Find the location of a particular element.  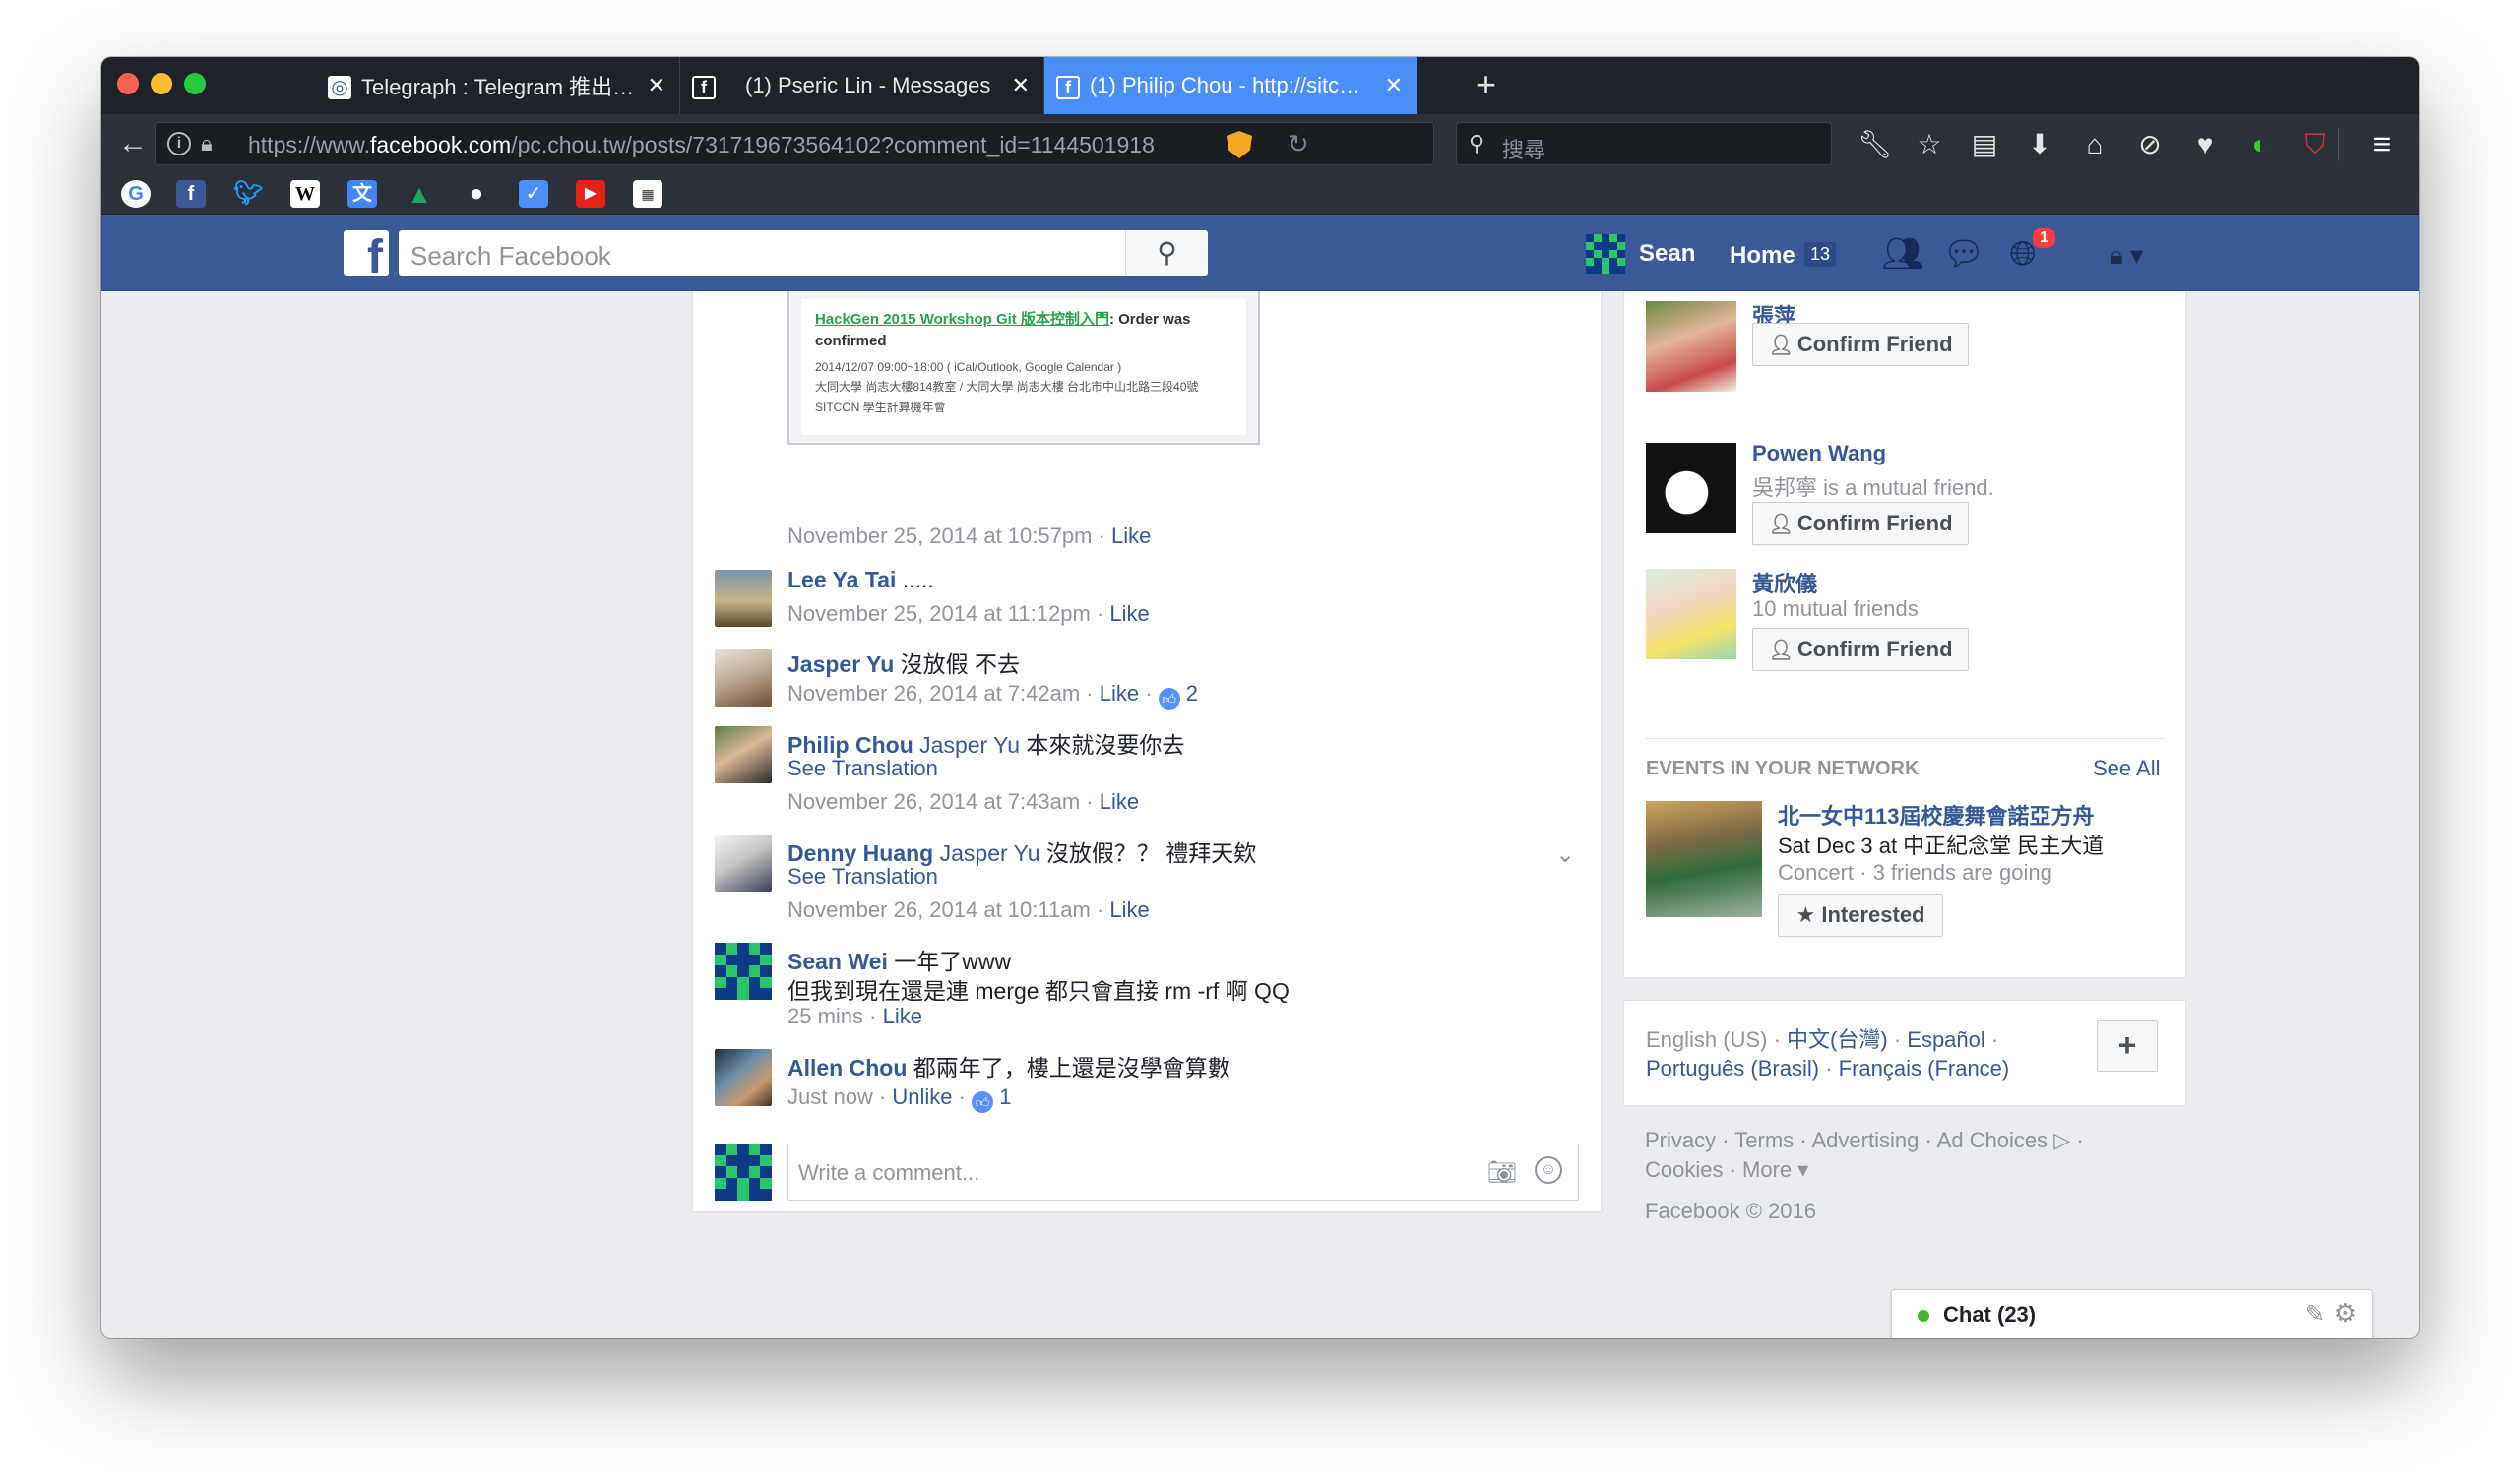

twitter-bookmark-icon: 🐦︎ is located at coordinates (248, 194).